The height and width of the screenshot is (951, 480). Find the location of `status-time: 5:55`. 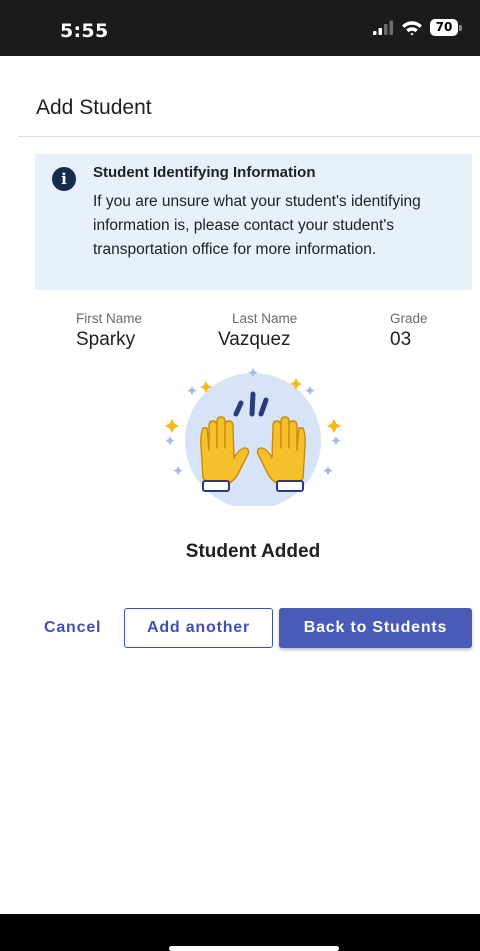

status-time: 5:55 is located at coordinates (84, 31).